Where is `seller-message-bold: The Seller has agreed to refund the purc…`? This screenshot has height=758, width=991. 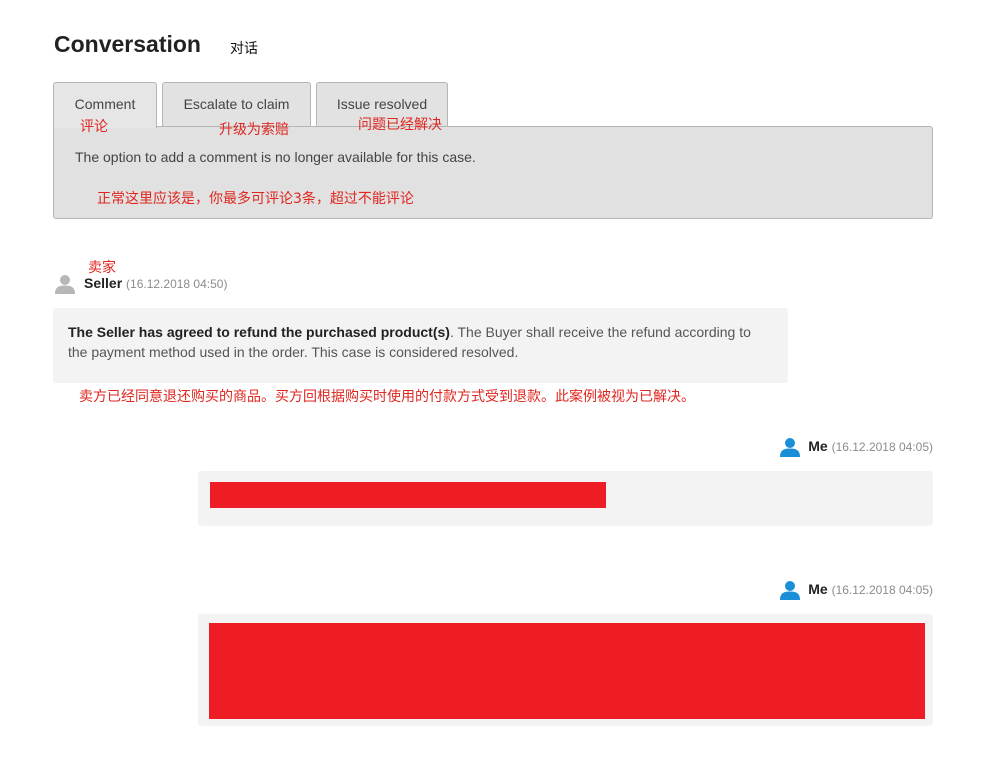 seller-message-bold: The Seller has agreed to refund the purc… is located at coordinates (259, 332).